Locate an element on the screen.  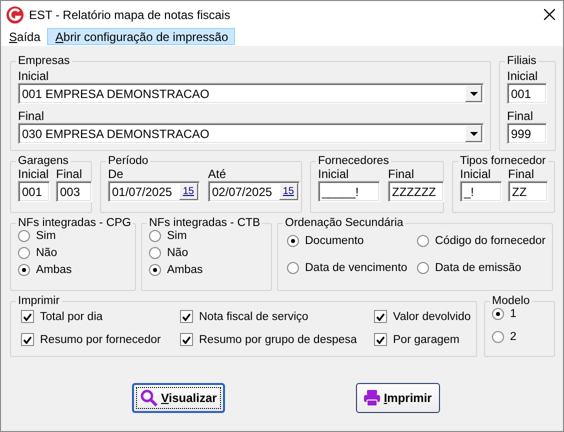
checkbox-label: Resumo por grupo de despesa is located at coordinates (278, 340).